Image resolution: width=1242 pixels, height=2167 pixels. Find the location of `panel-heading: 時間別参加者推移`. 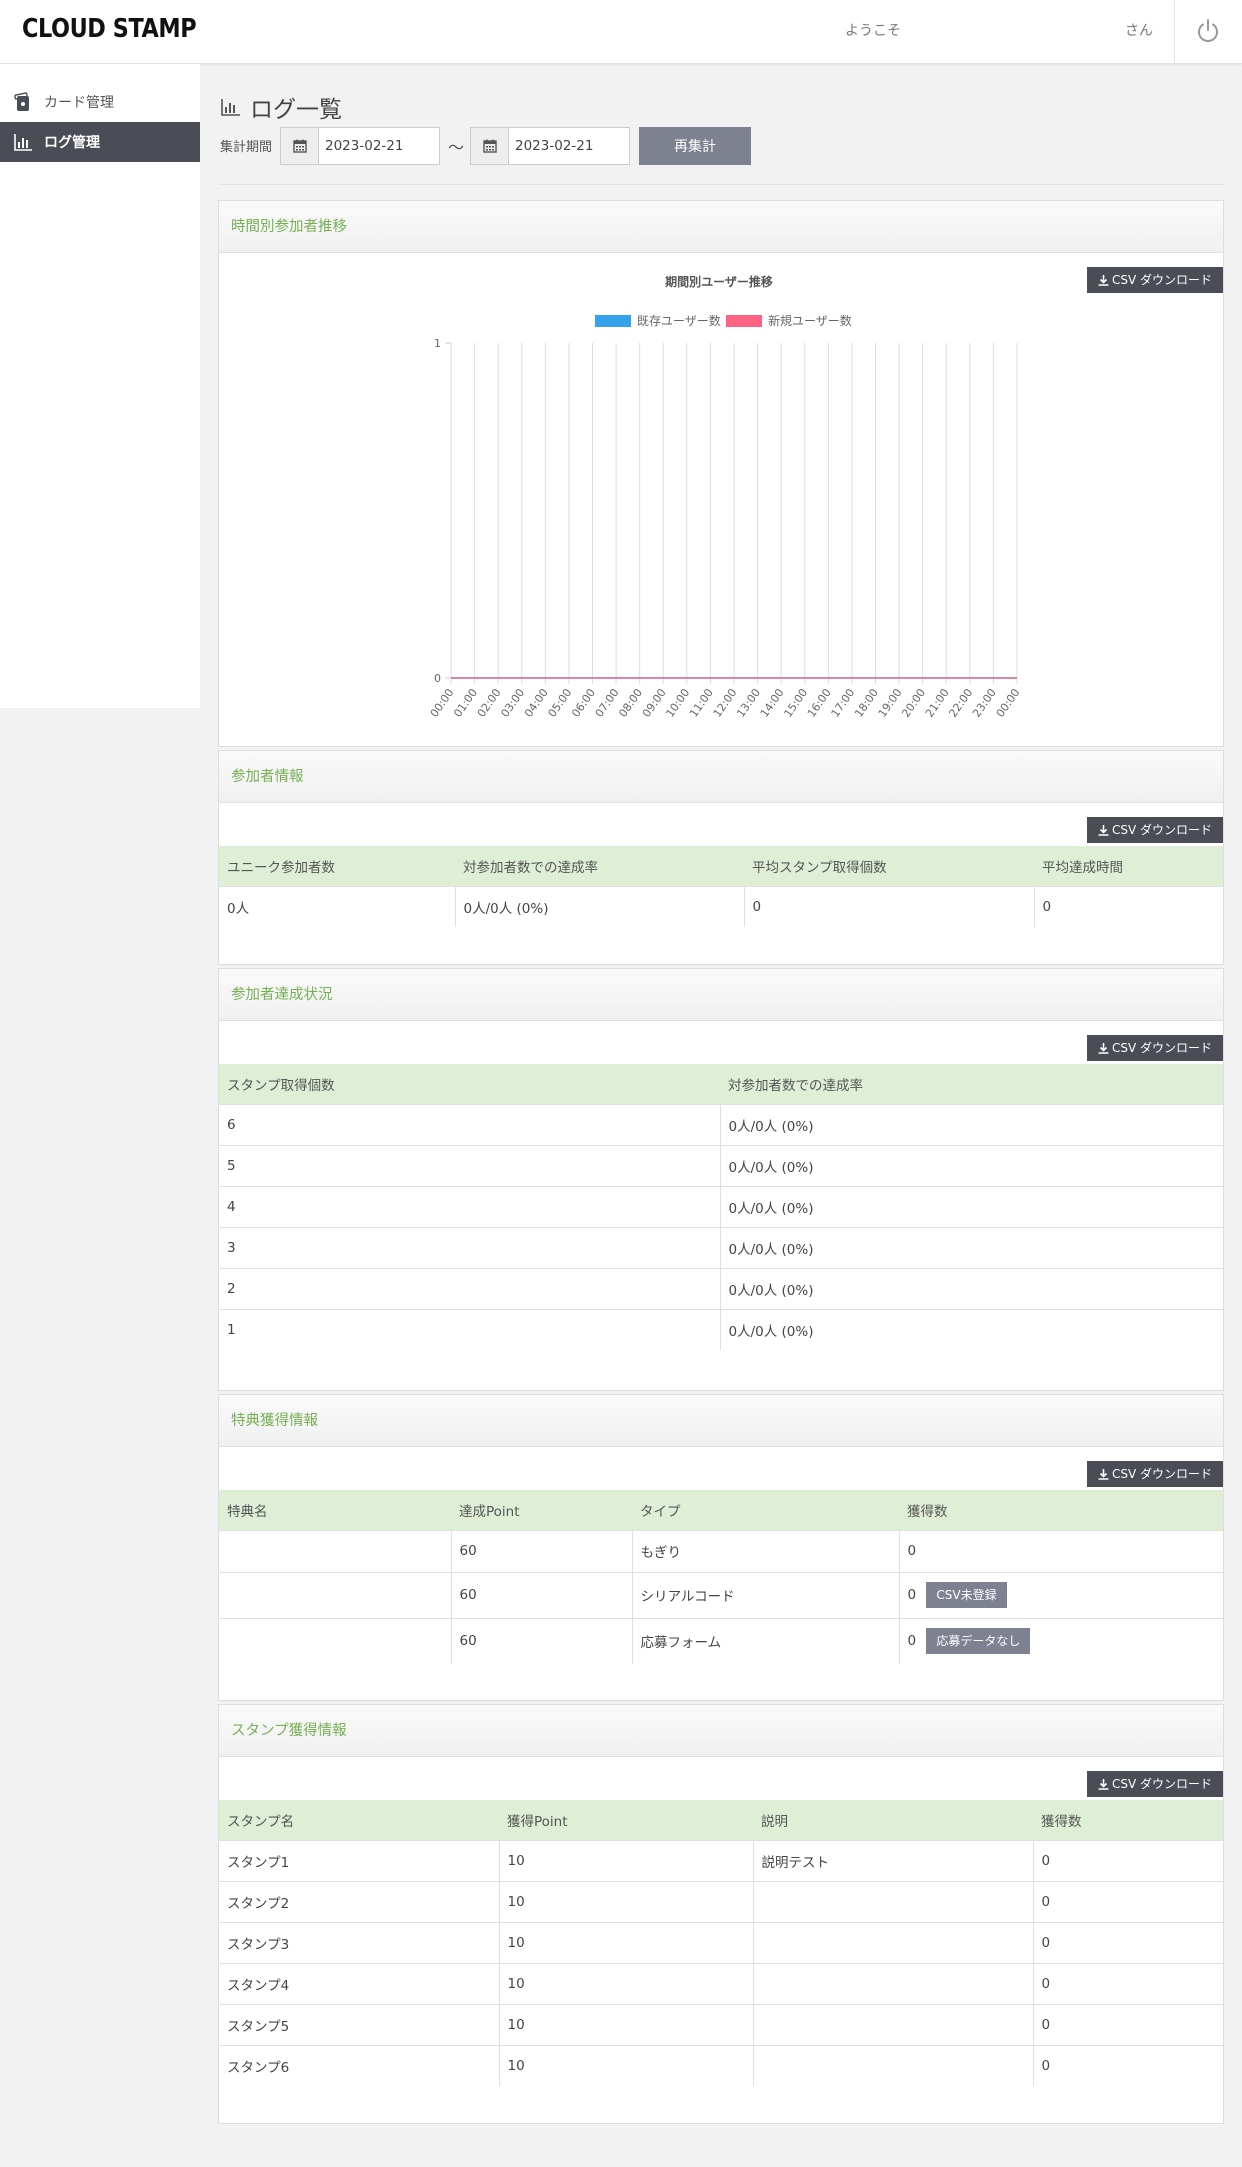

panel-heading: 時間別参加者推移 is located at coordinates (721, 227).